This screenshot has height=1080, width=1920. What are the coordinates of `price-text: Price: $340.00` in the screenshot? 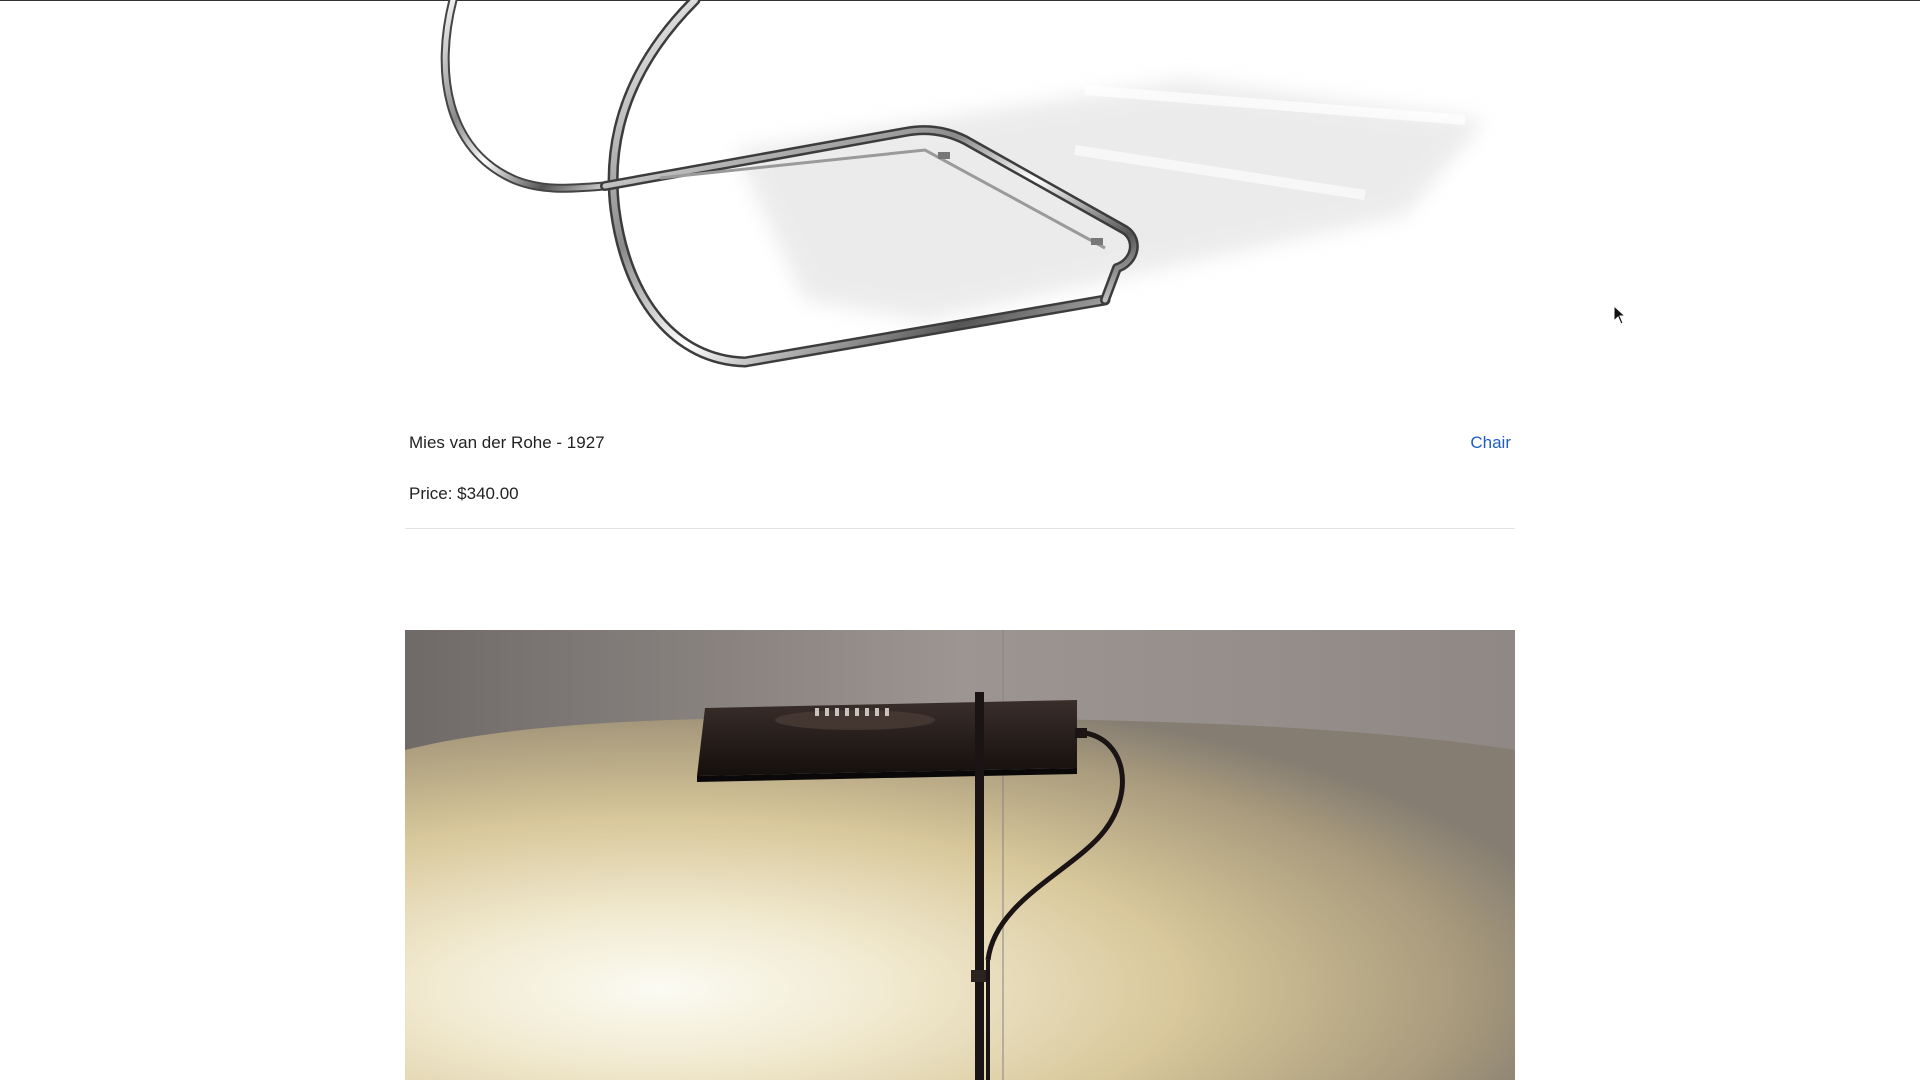 It's located at (464, 493).